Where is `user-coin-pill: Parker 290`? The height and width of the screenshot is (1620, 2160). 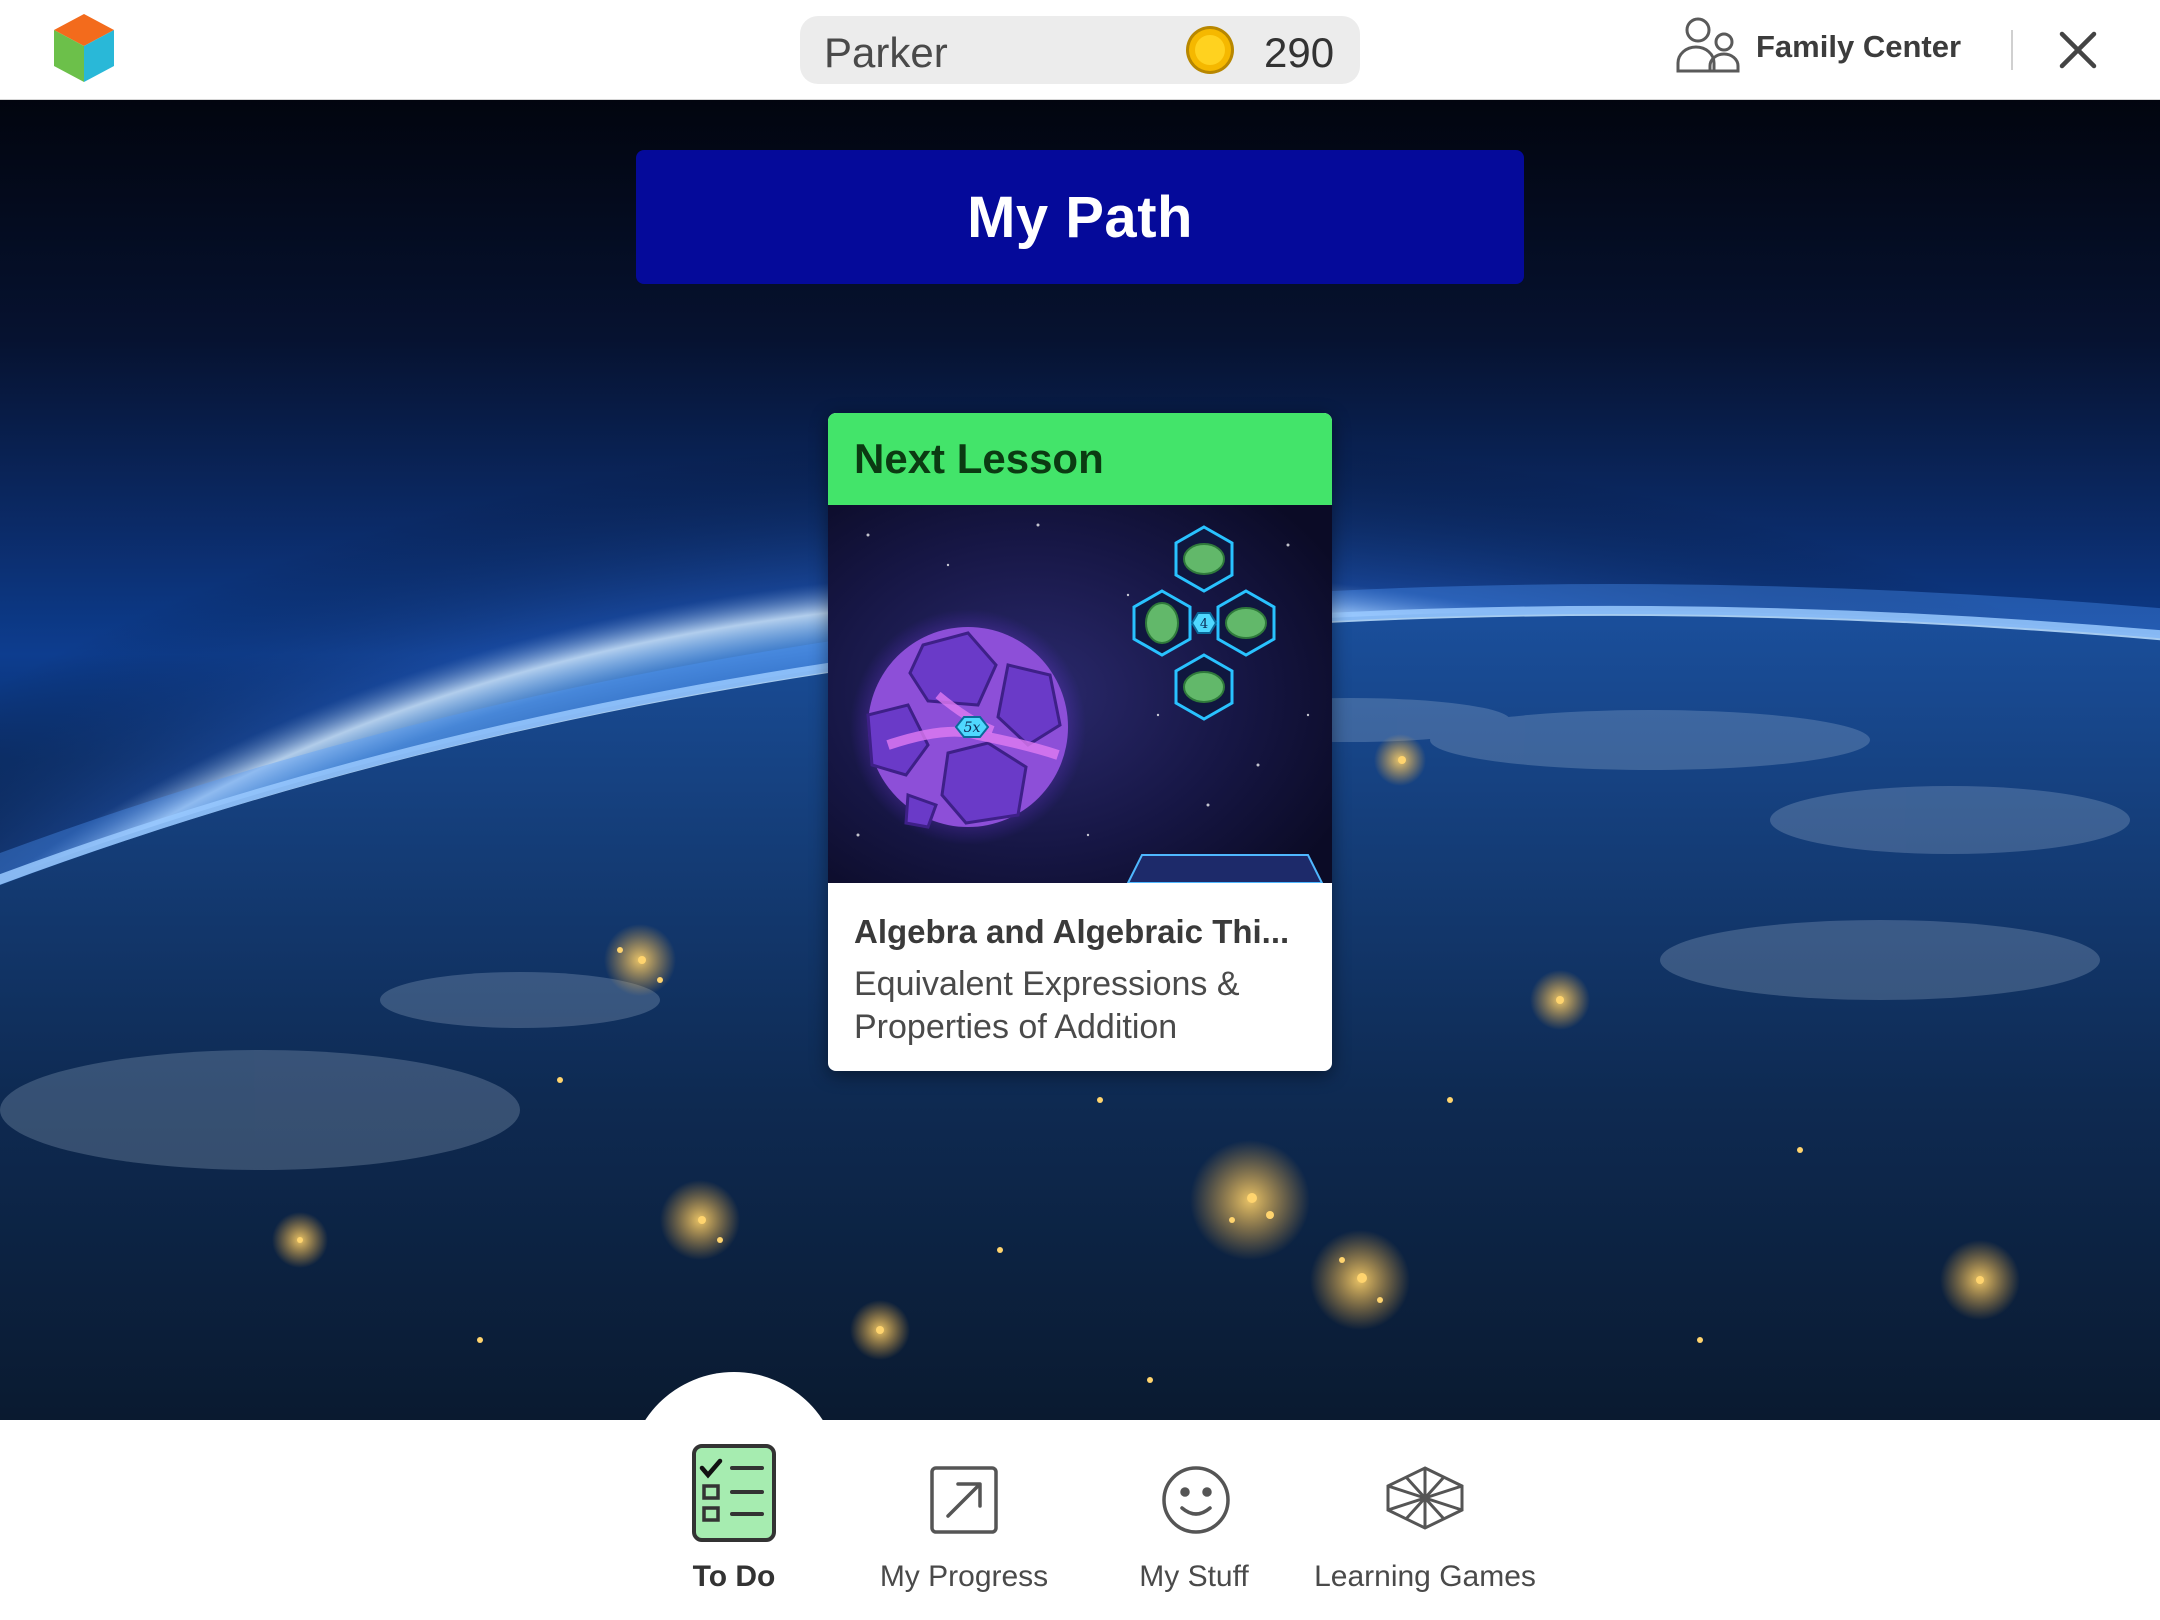 user-coin-pill: Parker 290 is located at coordinates (1080, 50).